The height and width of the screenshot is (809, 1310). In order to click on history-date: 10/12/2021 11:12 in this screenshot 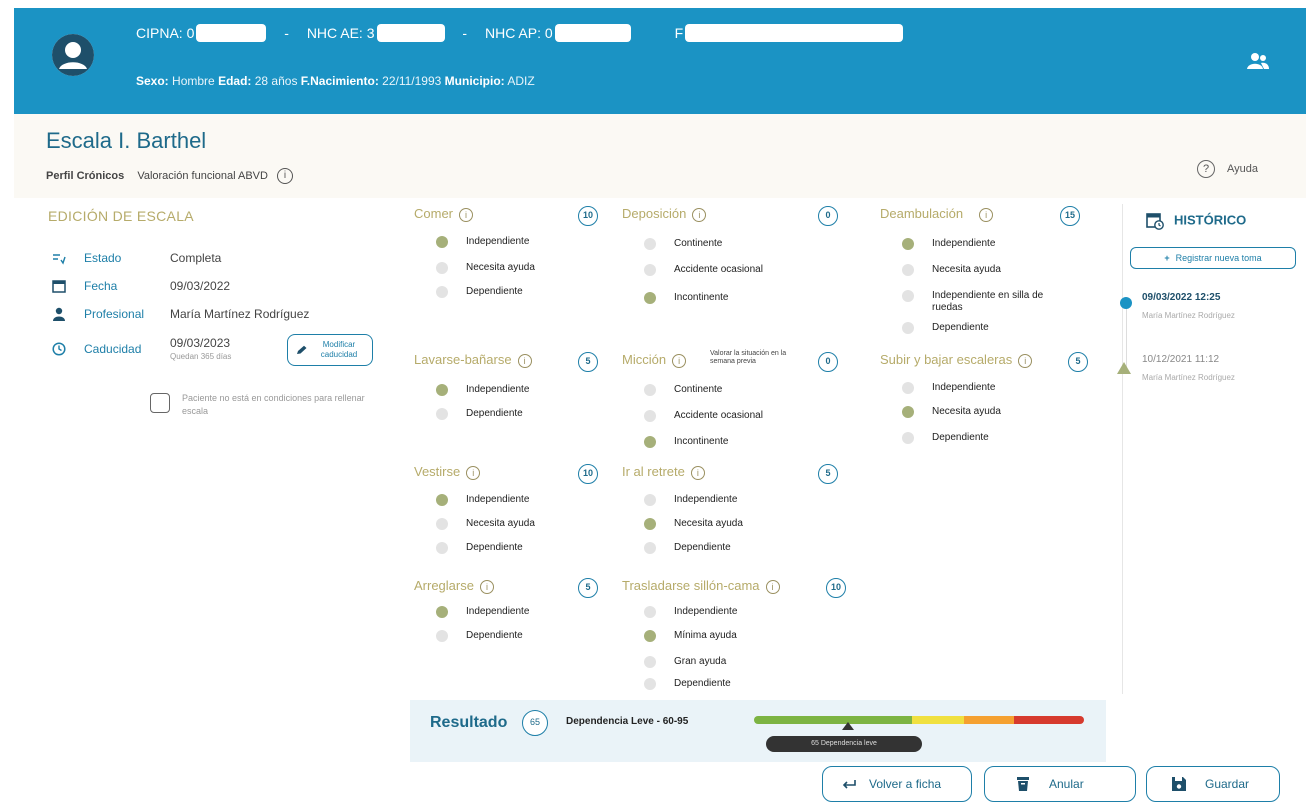, I will do `click(1181, 359)`.